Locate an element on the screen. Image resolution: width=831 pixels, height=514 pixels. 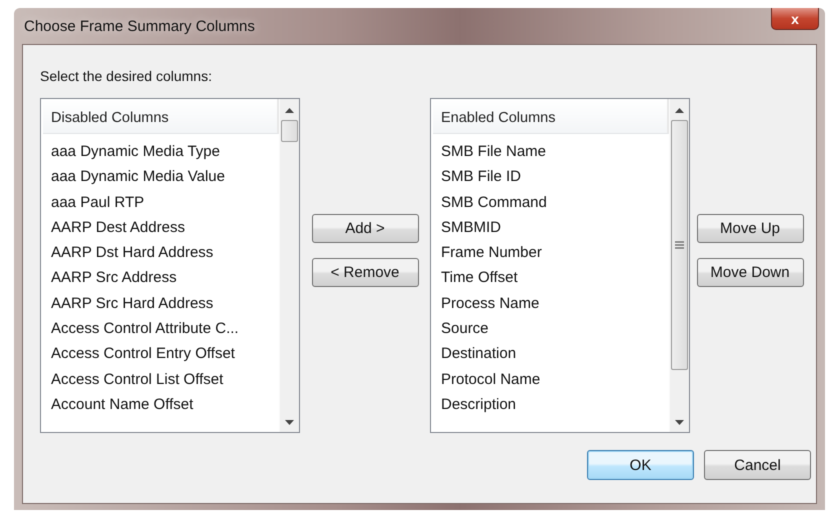
list-item: Source is located at coordinates (551, 329).